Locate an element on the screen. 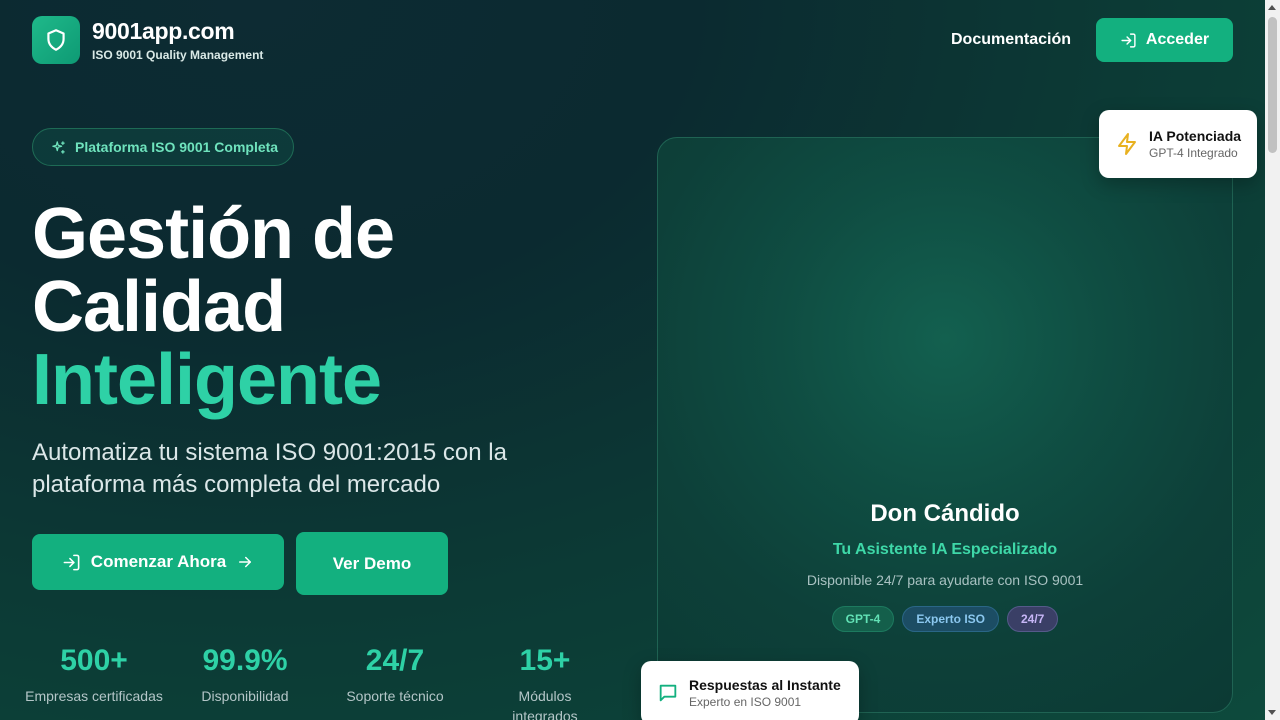  stat-label: Empresas certificadas is located at coordinates (94, 696).